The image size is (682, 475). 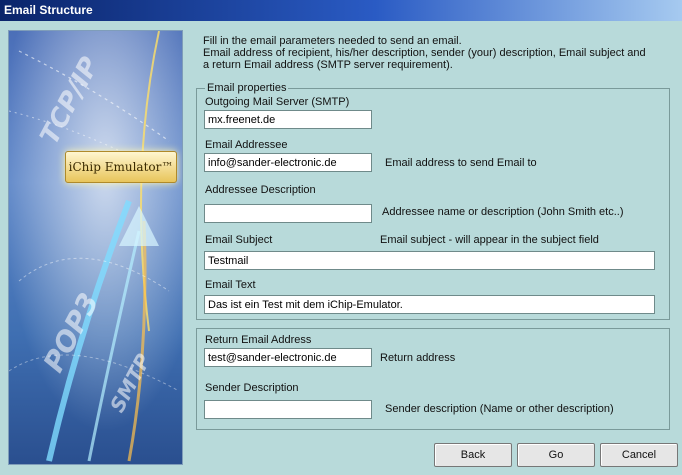 What do you see at coordinates (277, 102) in the screenshot?
I see `outgoing-server-label: Outgoing Mail Server (SMTP)` at bounding box center [277, 102].